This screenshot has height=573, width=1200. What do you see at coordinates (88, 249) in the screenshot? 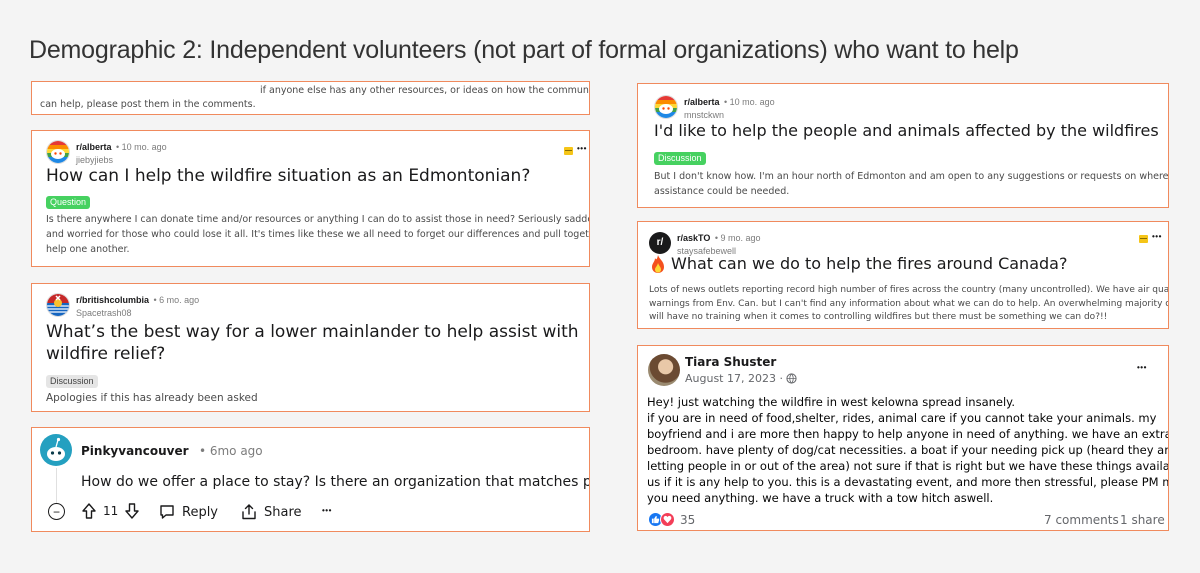
I see `post-body-line: help one another.` at bounding box center [88, 249].